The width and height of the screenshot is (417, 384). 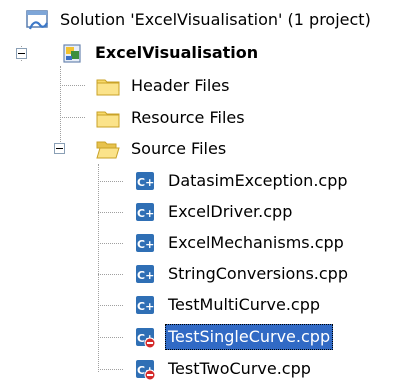 I want to click on folder-label: Header Files, so click(x=180, y=85).